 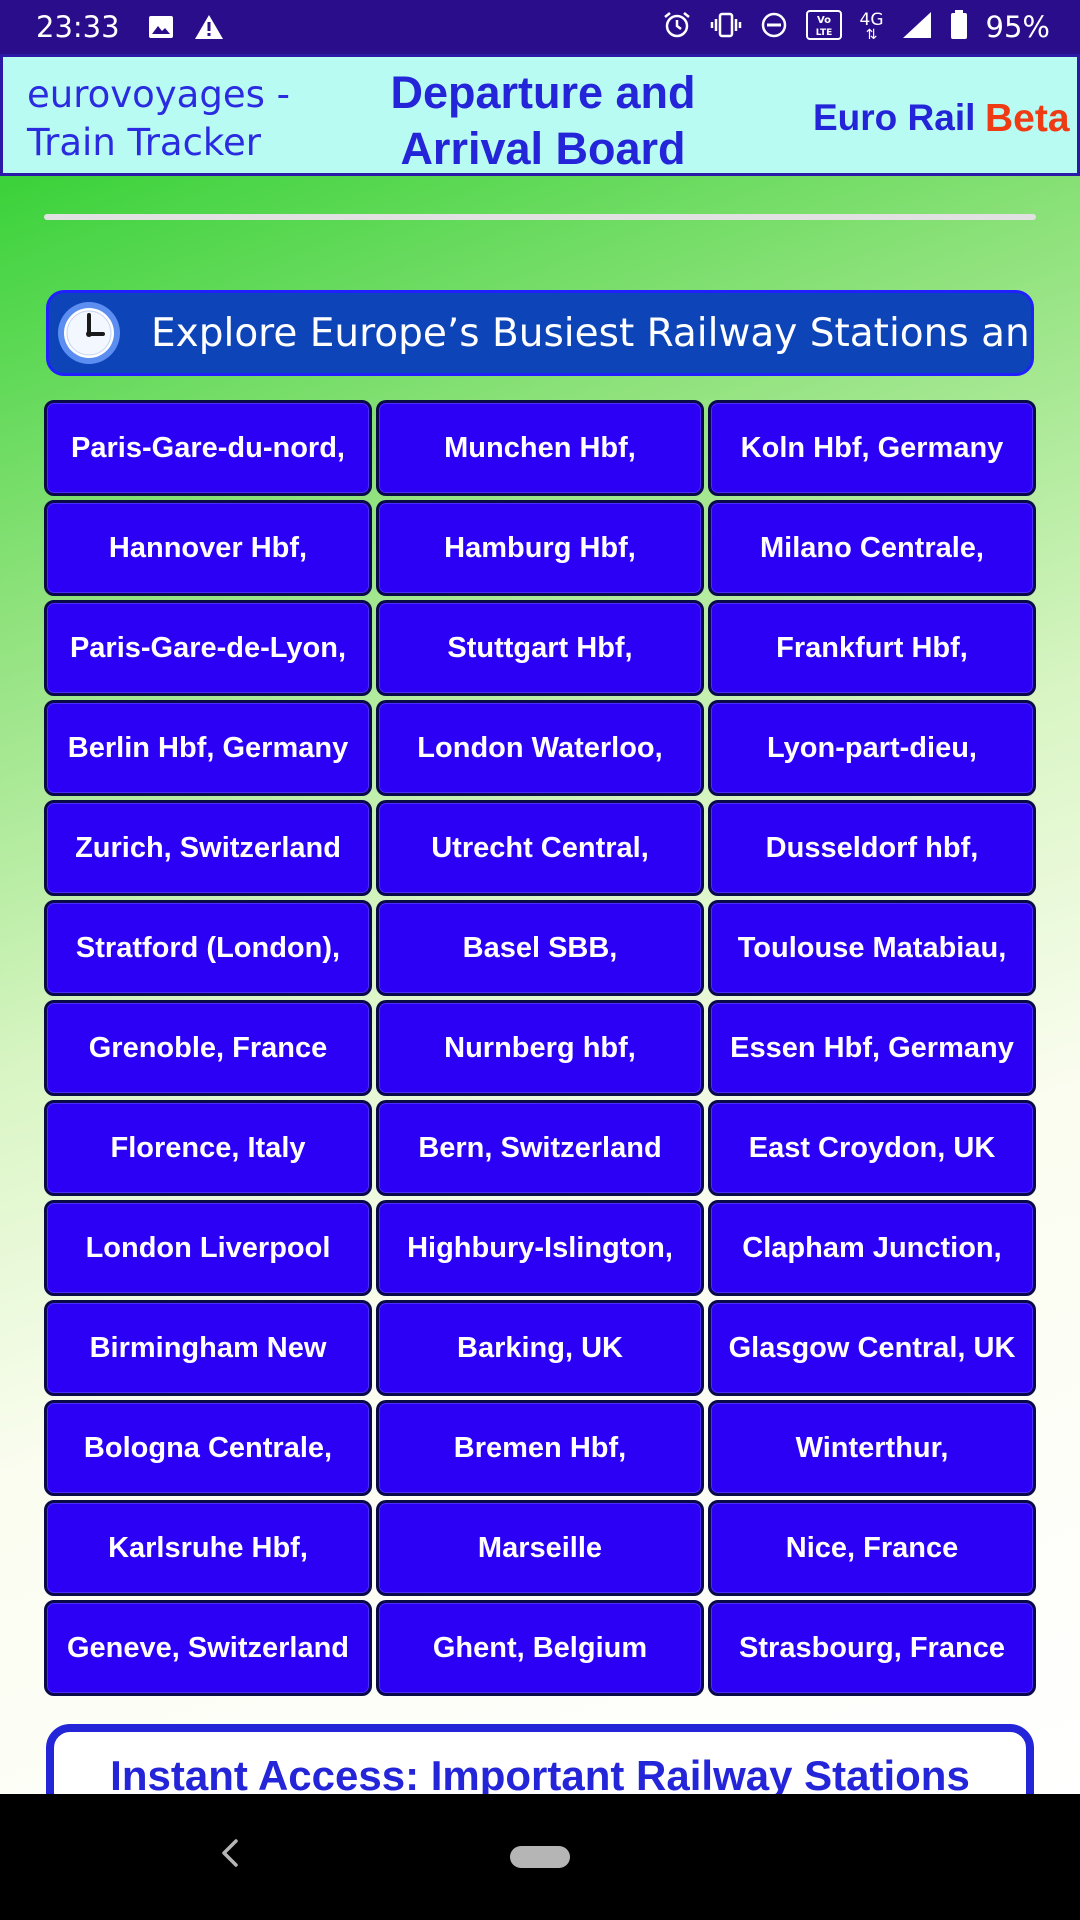 What do you see at coordinates (917, 27) in the screenshot?
I see `signal-icon` at bounding box center [917, 27].